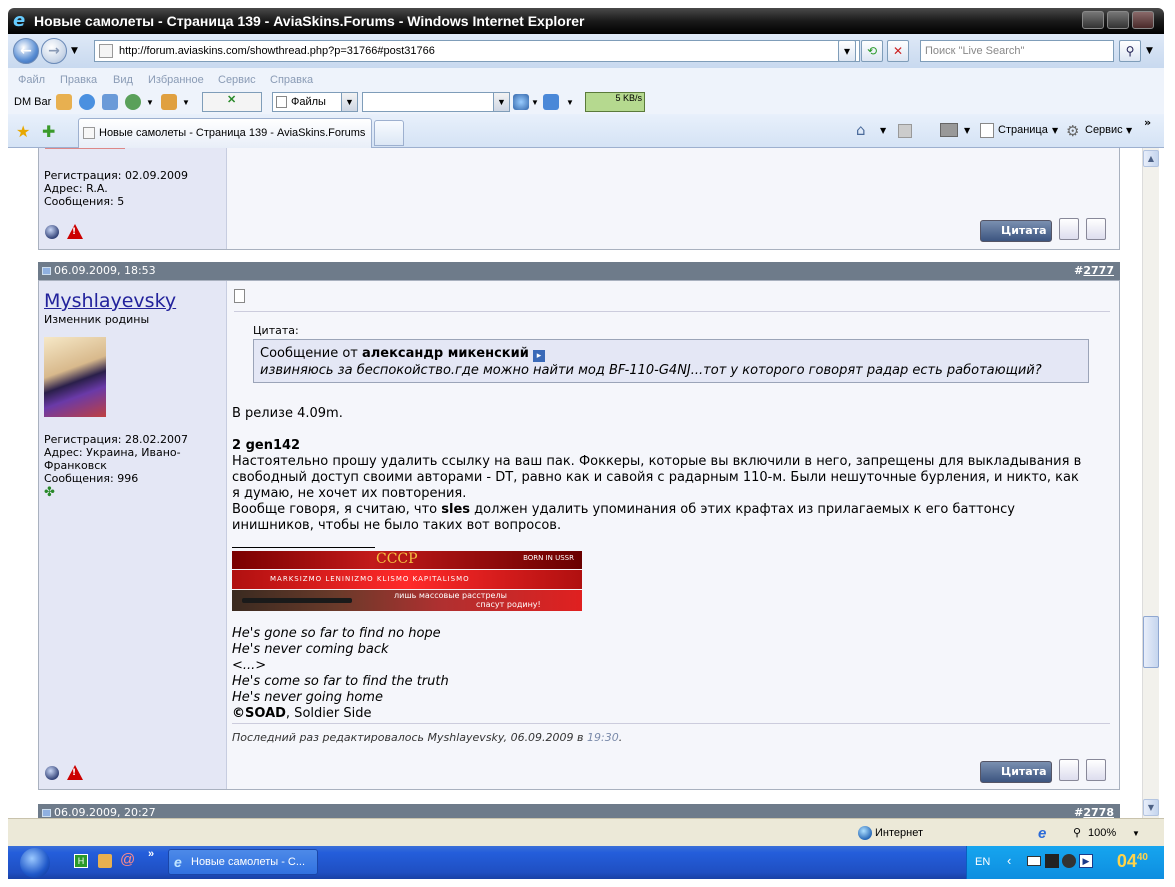 The height and width of the screenshot is (887, 1175). Describe the element at coordinates (570, 102) in the screenshot. I see `dm-arrow-dropdown-icon: ▼` at that location.